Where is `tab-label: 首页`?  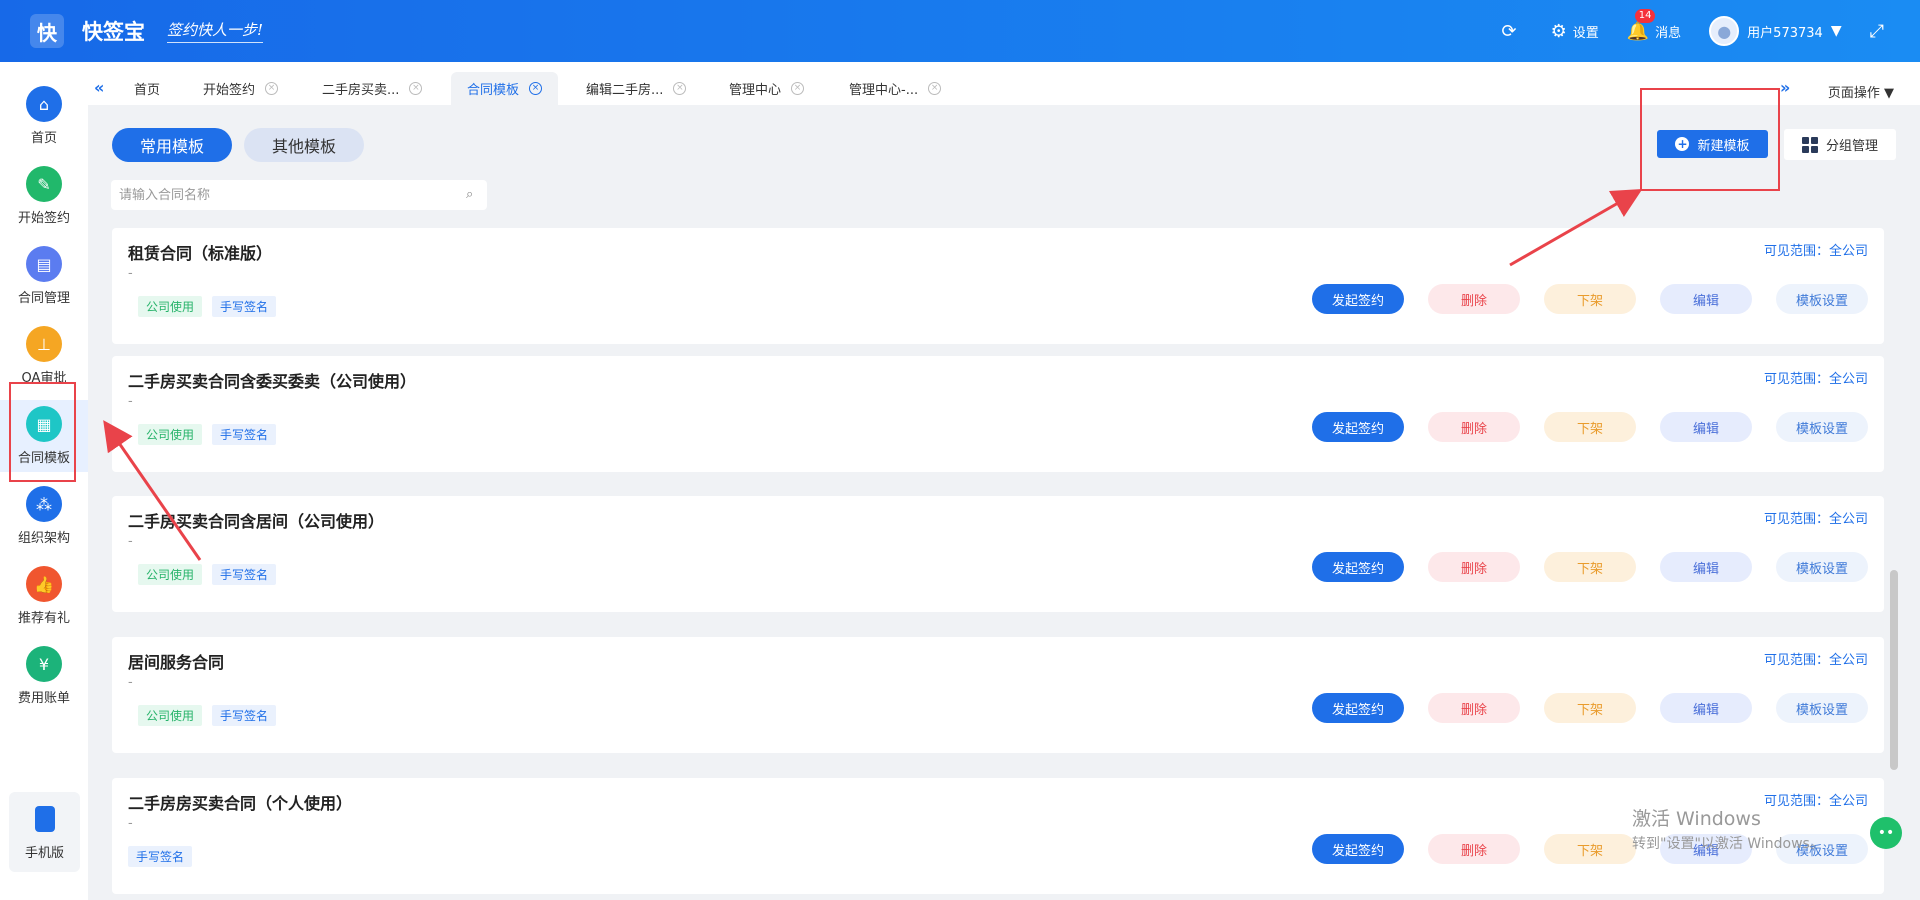
tab-label: 首页 is located at coordinates (147, 90).